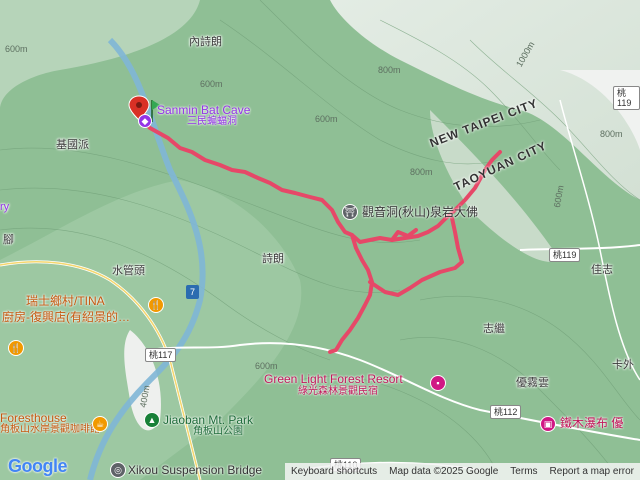 The height and width of the screenshot is (480, 640). Describe the element at coordinates (592, 471) in the screenshot. I see `report-error-link: Report a map error` at that location.